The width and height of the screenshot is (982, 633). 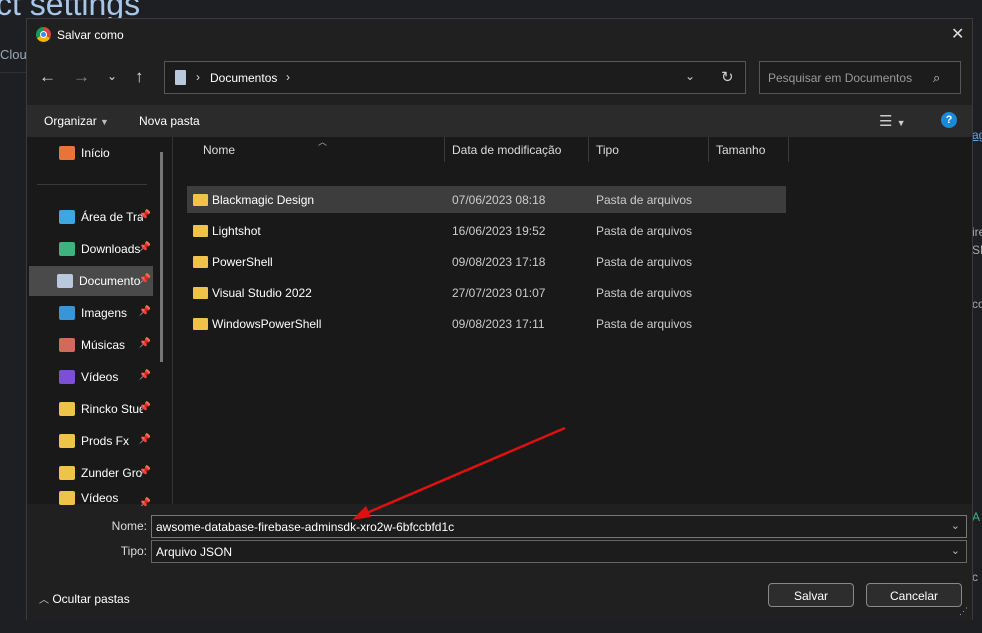 I want to click on arrow-shaft, so click(x=463, y=471).